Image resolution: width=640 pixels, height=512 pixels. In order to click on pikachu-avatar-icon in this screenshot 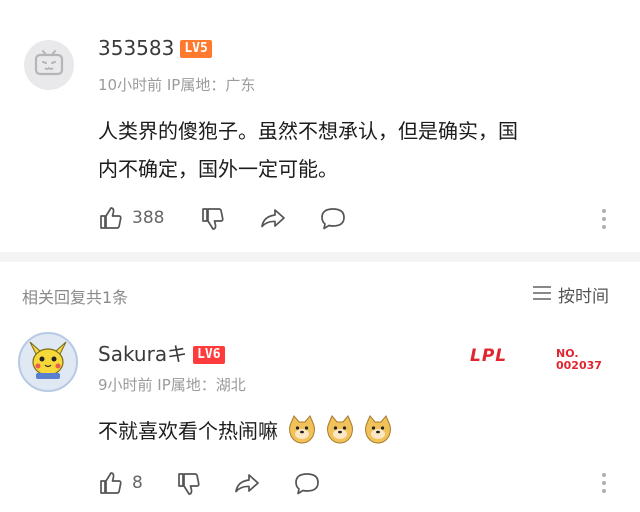, I will do `click(48, 362)`.